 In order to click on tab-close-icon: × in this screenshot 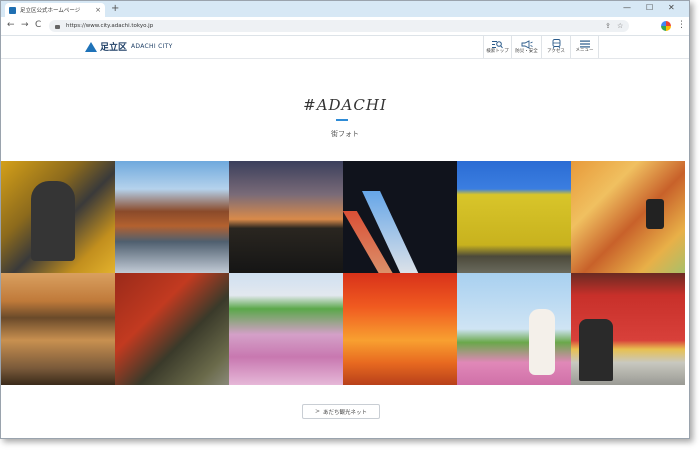, I will do `click(98, 10)`.